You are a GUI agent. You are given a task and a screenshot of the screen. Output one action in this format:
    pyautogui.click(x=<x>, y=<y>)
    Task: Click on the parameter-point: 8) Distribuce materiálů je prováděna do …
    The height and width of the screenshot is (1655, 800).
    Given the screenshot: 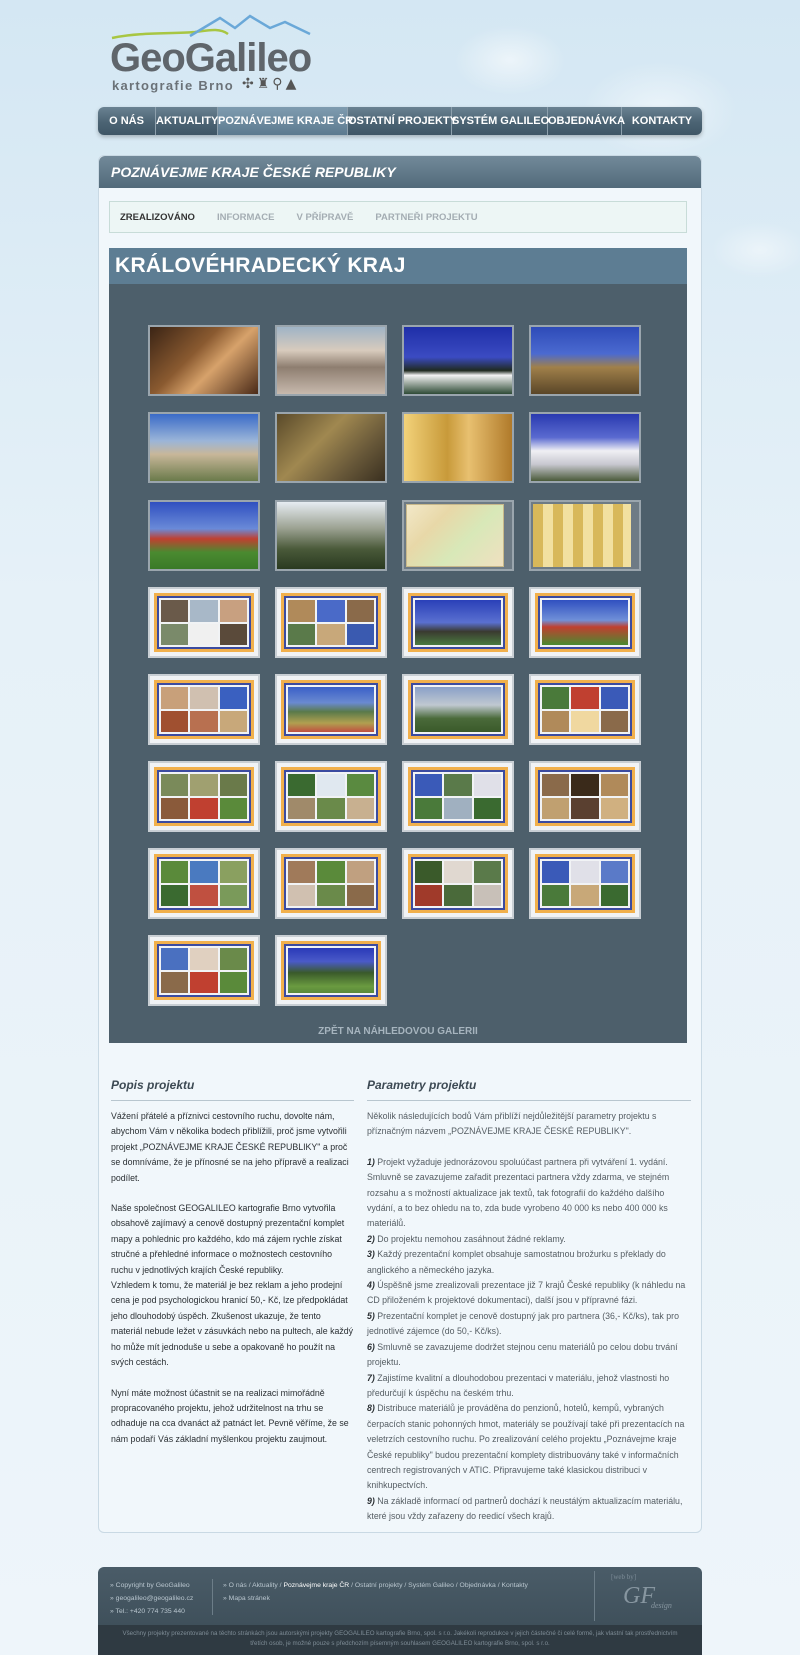 What is the action you would take?
    pyautogui.click(x=529, y=1447)
    